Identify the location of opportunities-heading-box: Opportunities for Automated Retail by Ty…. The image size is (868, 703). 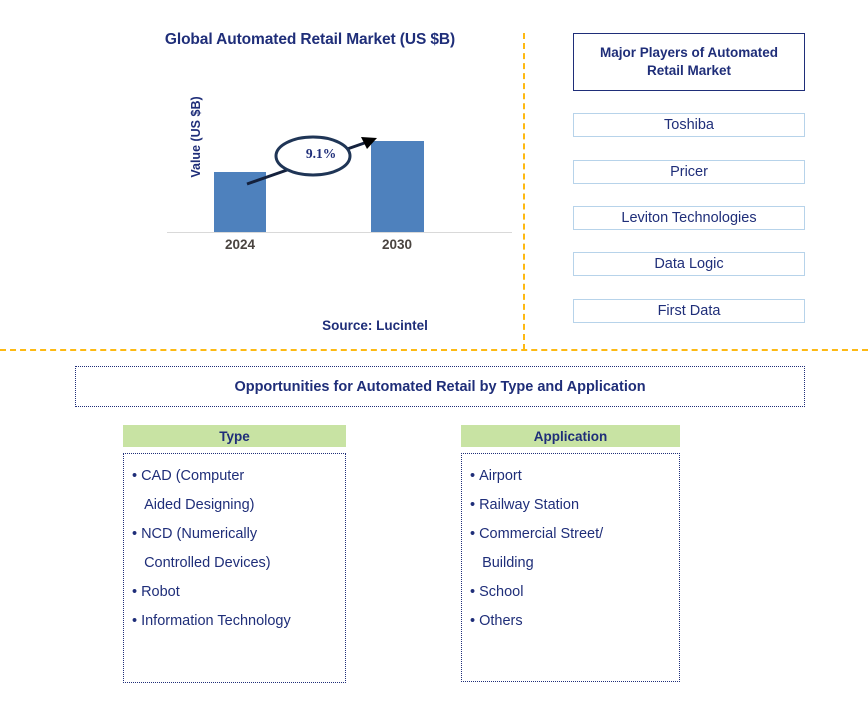
(440, 386).